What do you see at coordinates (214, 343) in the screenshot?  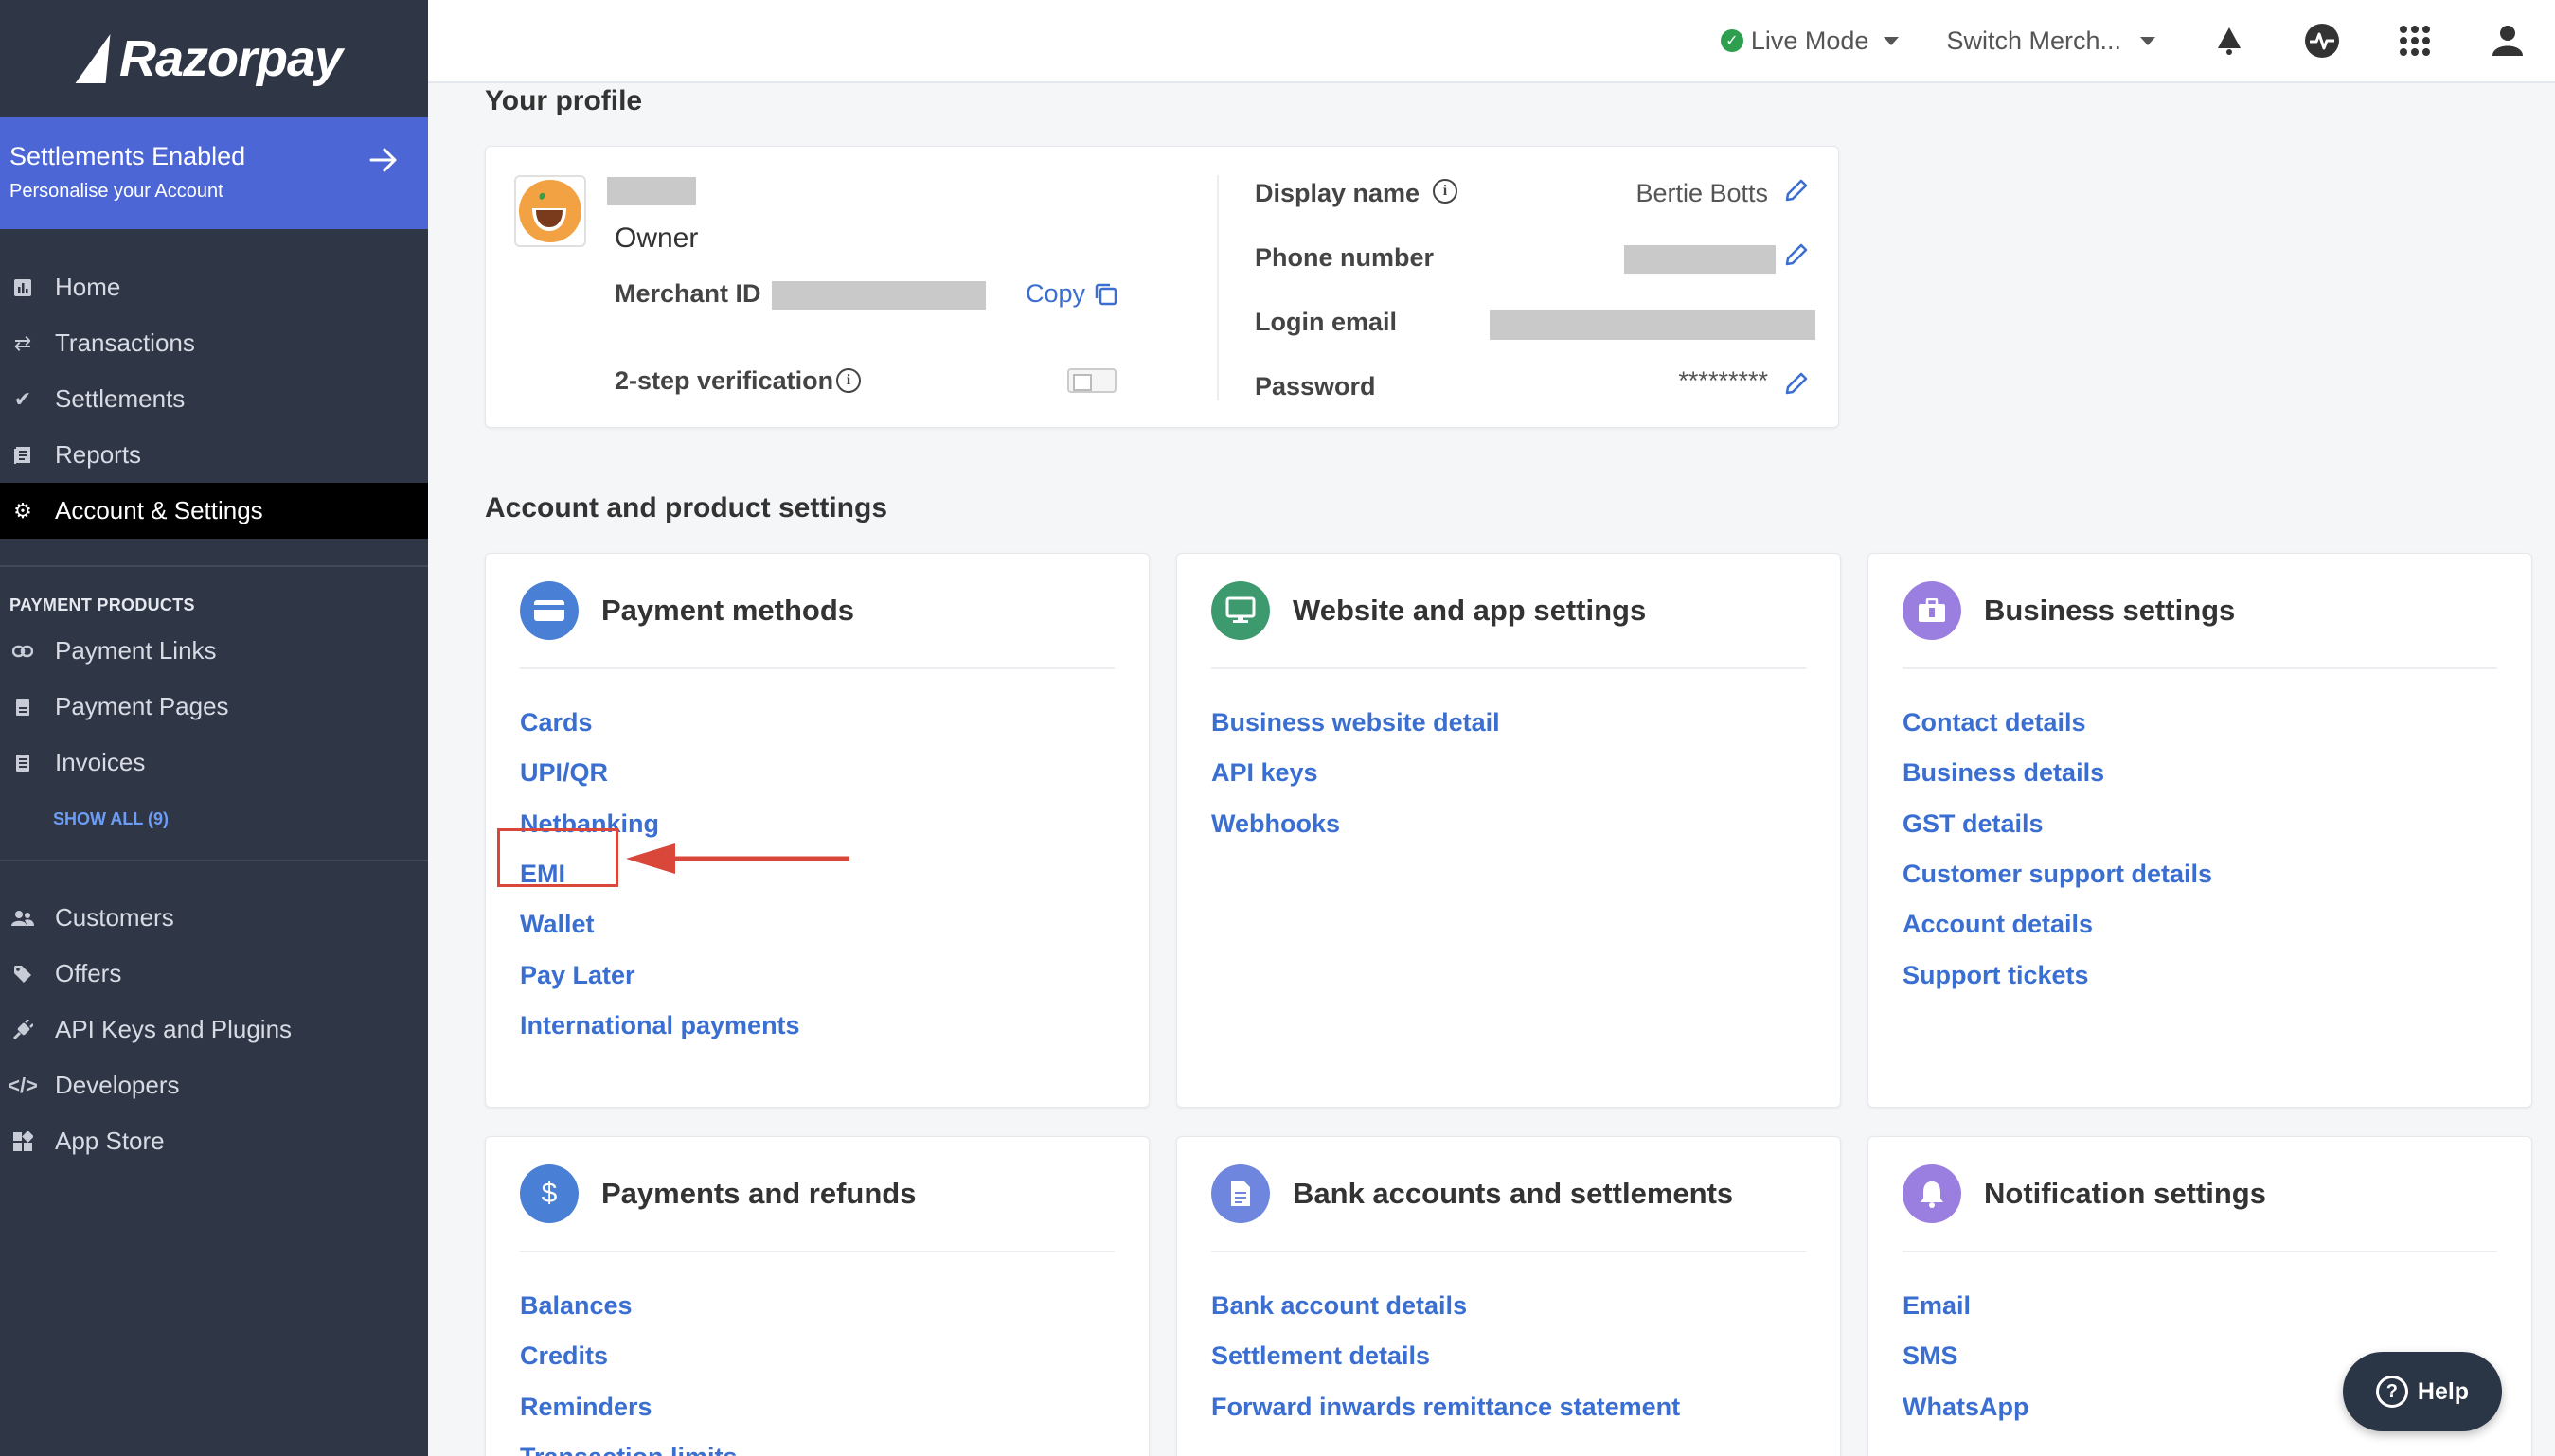 I see `sidebar-item-transactions: ⇄ Transactions` at bounding box center [214, 343].